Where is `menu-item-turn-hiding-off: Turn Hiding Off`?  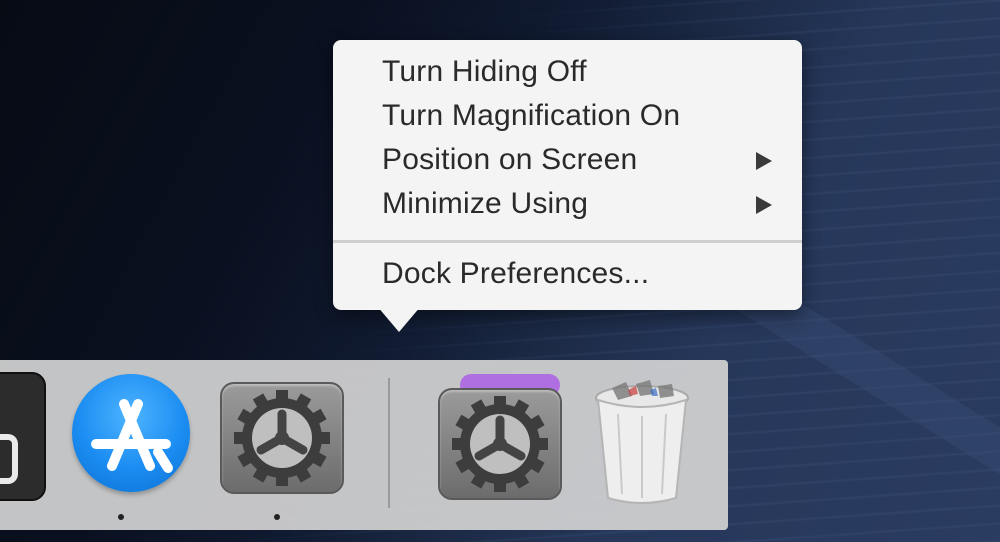
menu-item-turn-hiding-off: Turn Hiding Off is located at coordinates (567, 72).